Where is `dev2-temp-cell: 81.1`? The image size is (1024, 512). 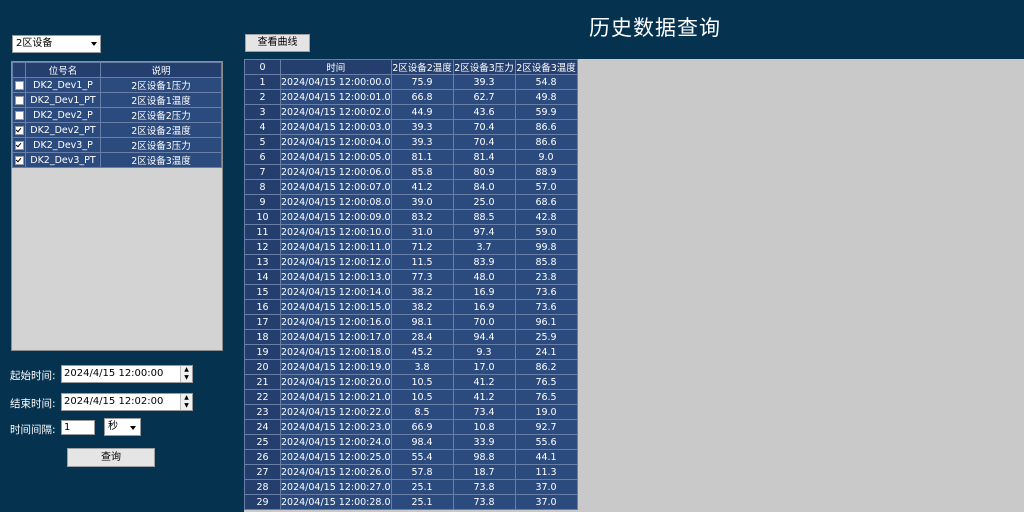 dev2-temp-cell: 81.1 is located at coordinates (422, 157).